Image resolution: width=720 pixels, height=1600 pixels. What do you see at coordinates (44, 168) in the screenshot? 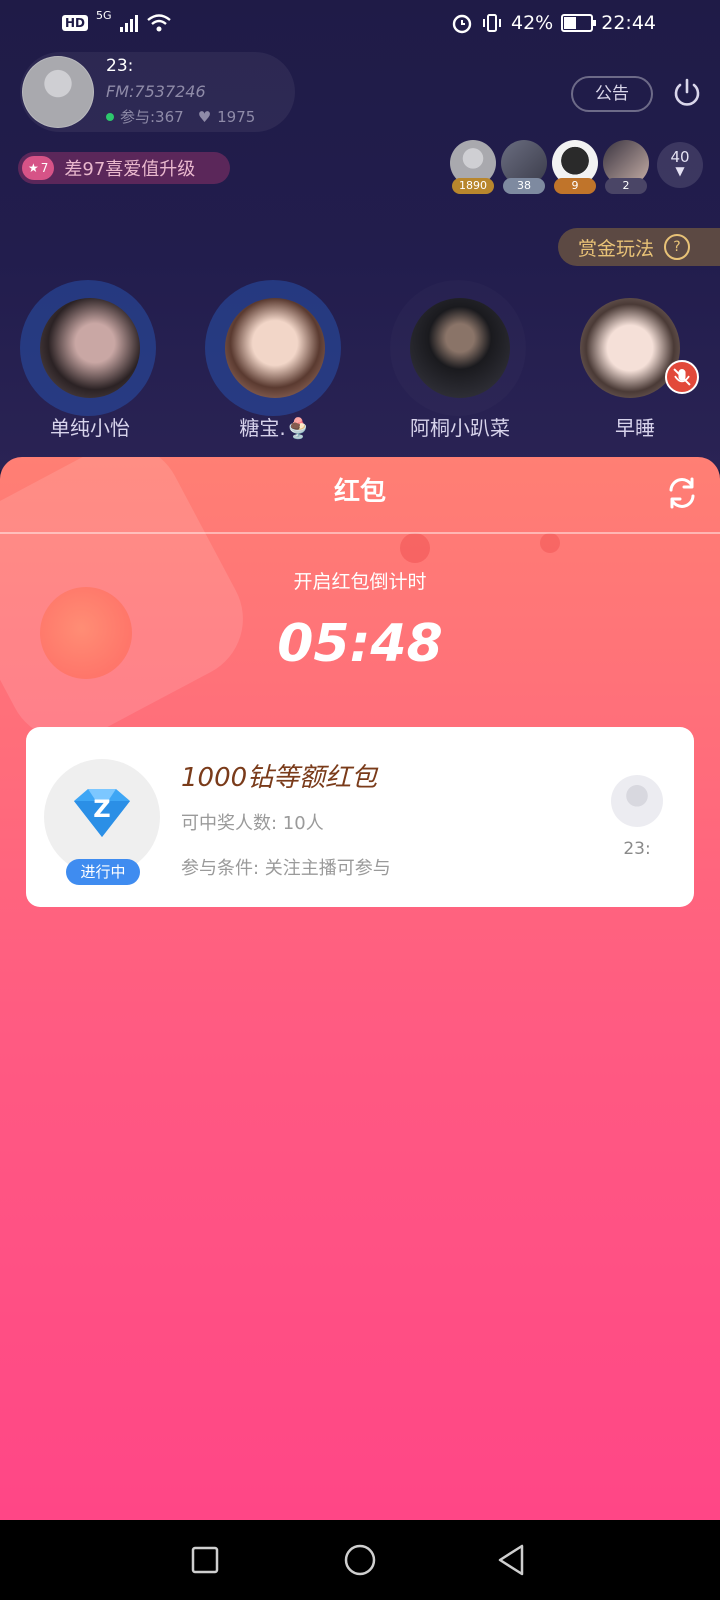
I see `level-number: 7` at bounding box center [44, 168].